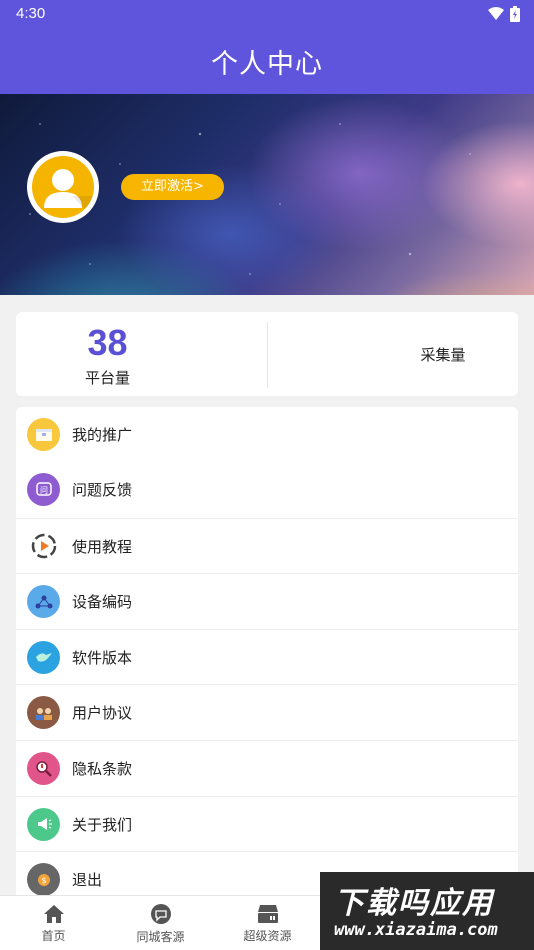  Describe the element at coordinates (267, 768) in the screenshot. I see `menu-item-privacy: 隐私条款` at that location.